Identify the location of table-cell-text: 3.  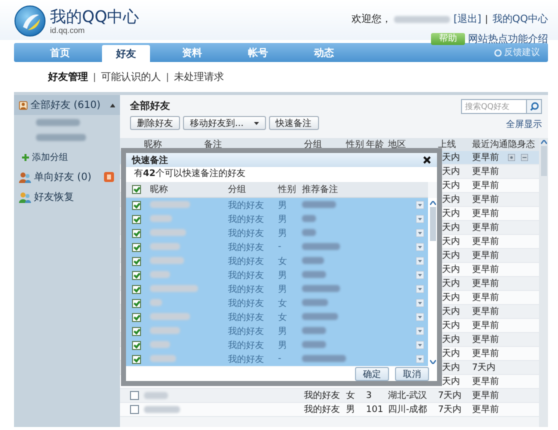
(369, 395).